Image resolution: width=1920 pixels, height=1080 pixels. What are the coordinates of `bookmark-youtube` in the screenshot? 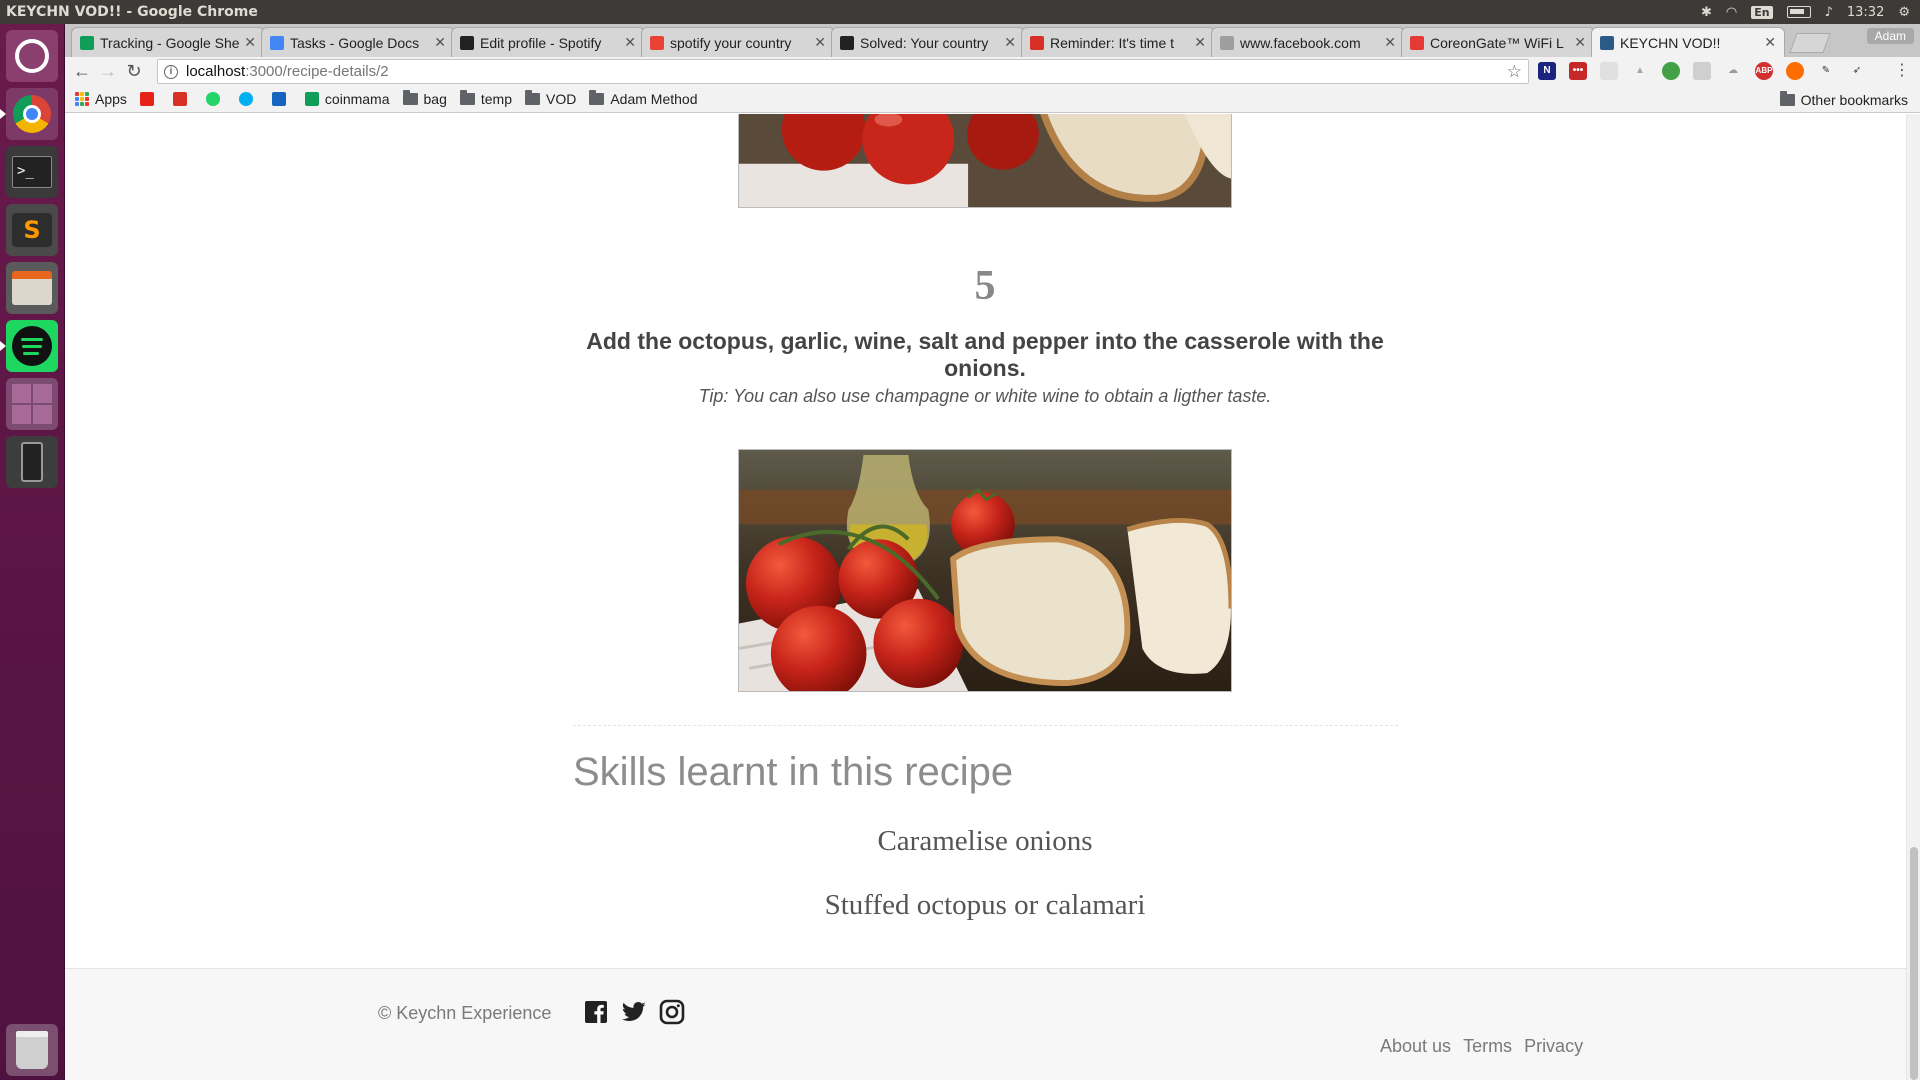 It's located at (149, 99).